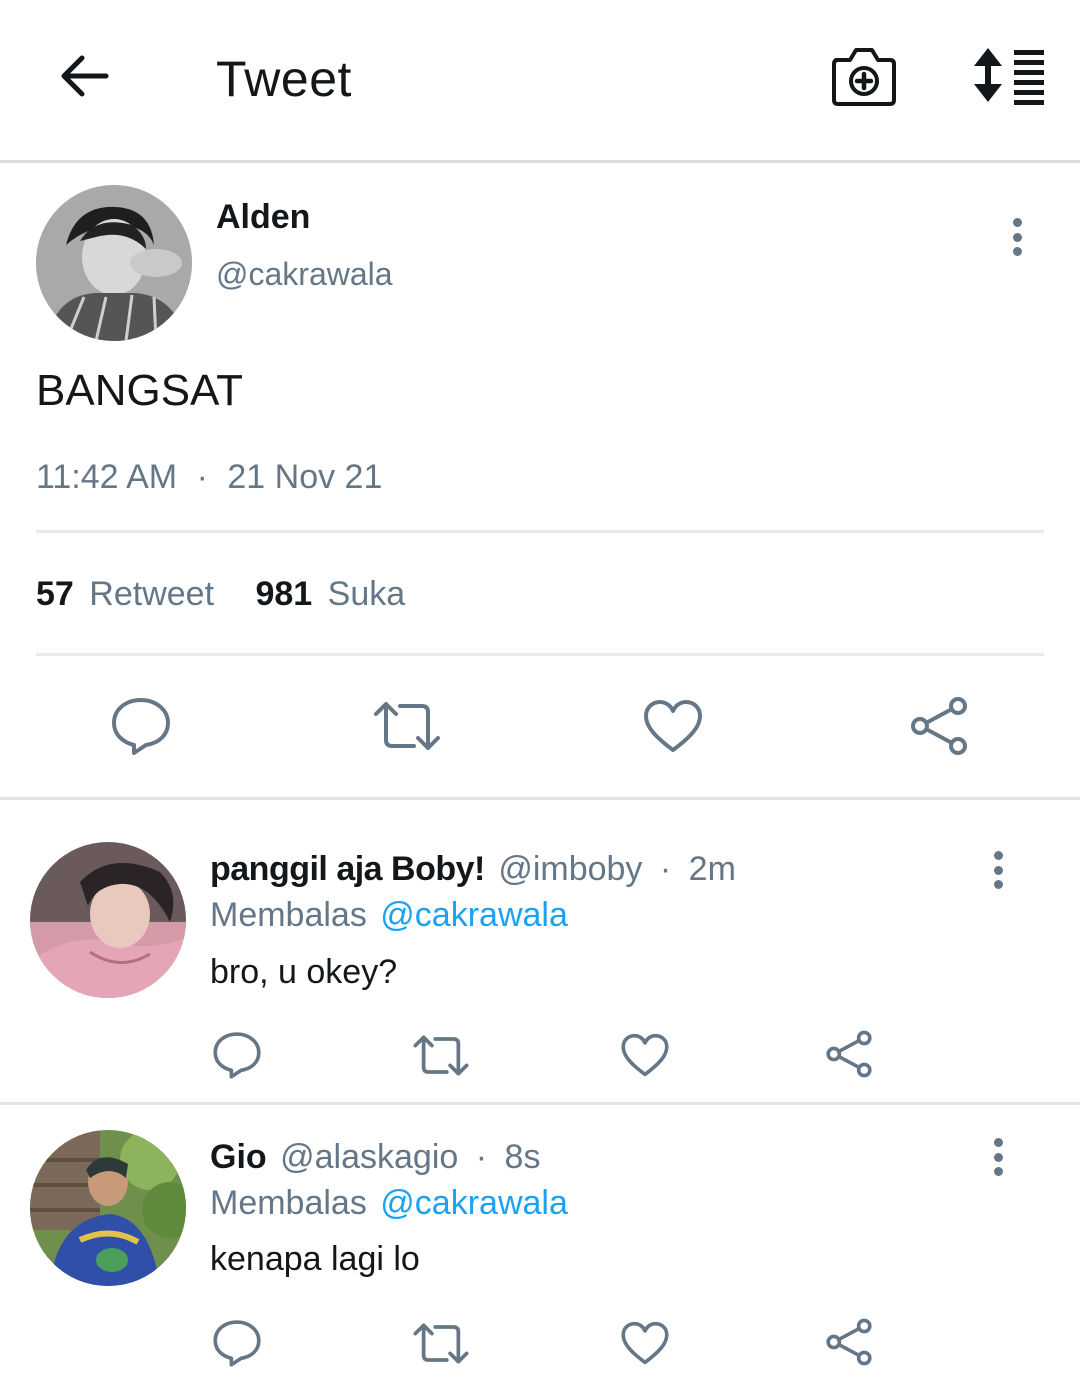 The height and width of the screenshot is (1382, 1080). I want to click on author-handle: @cakrawala, so click(304, 274).